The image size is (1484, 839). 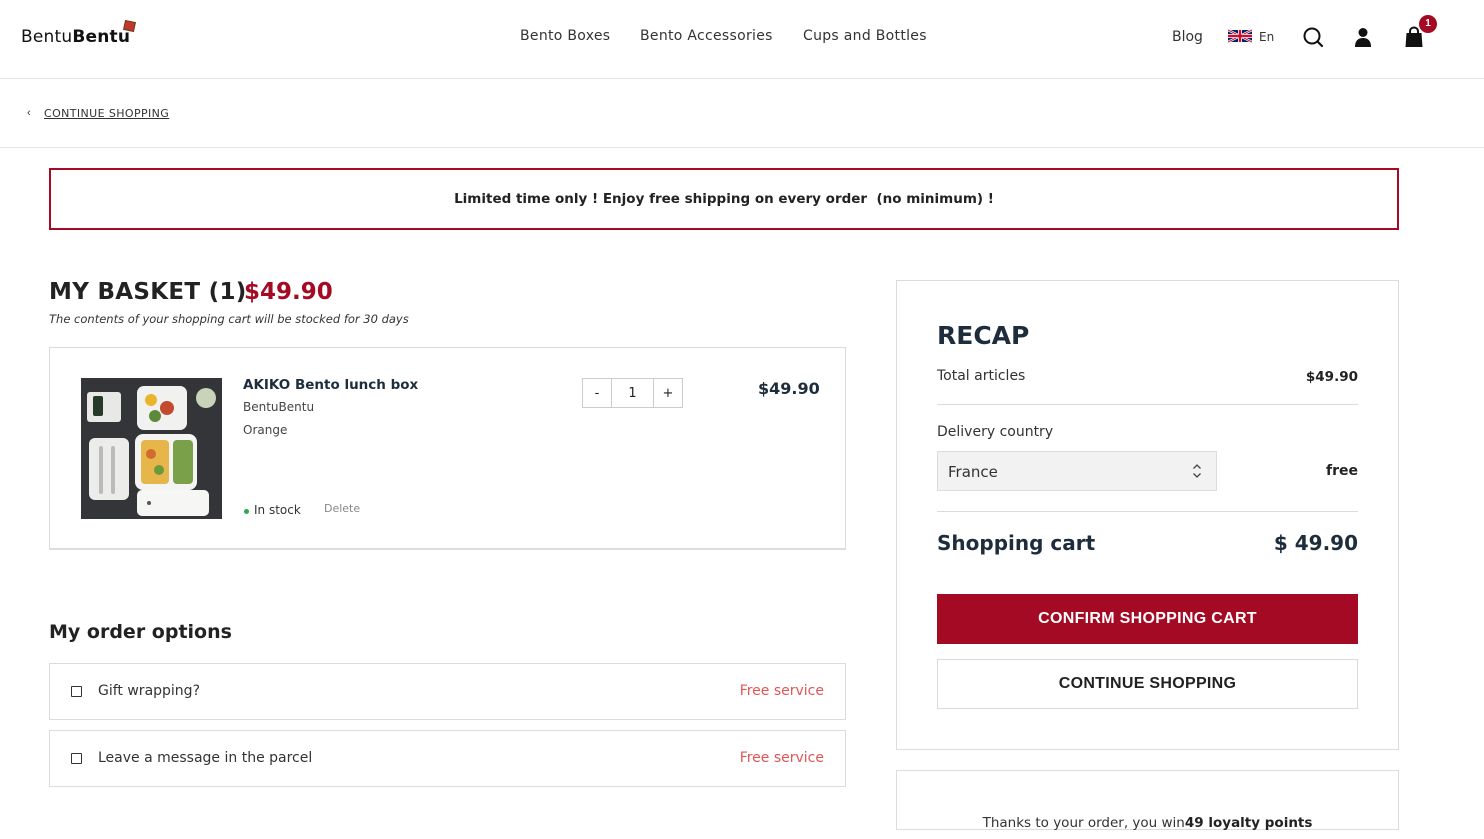 I want to click on quantity-stepper: - 1 +, so click(x=632, y=393).